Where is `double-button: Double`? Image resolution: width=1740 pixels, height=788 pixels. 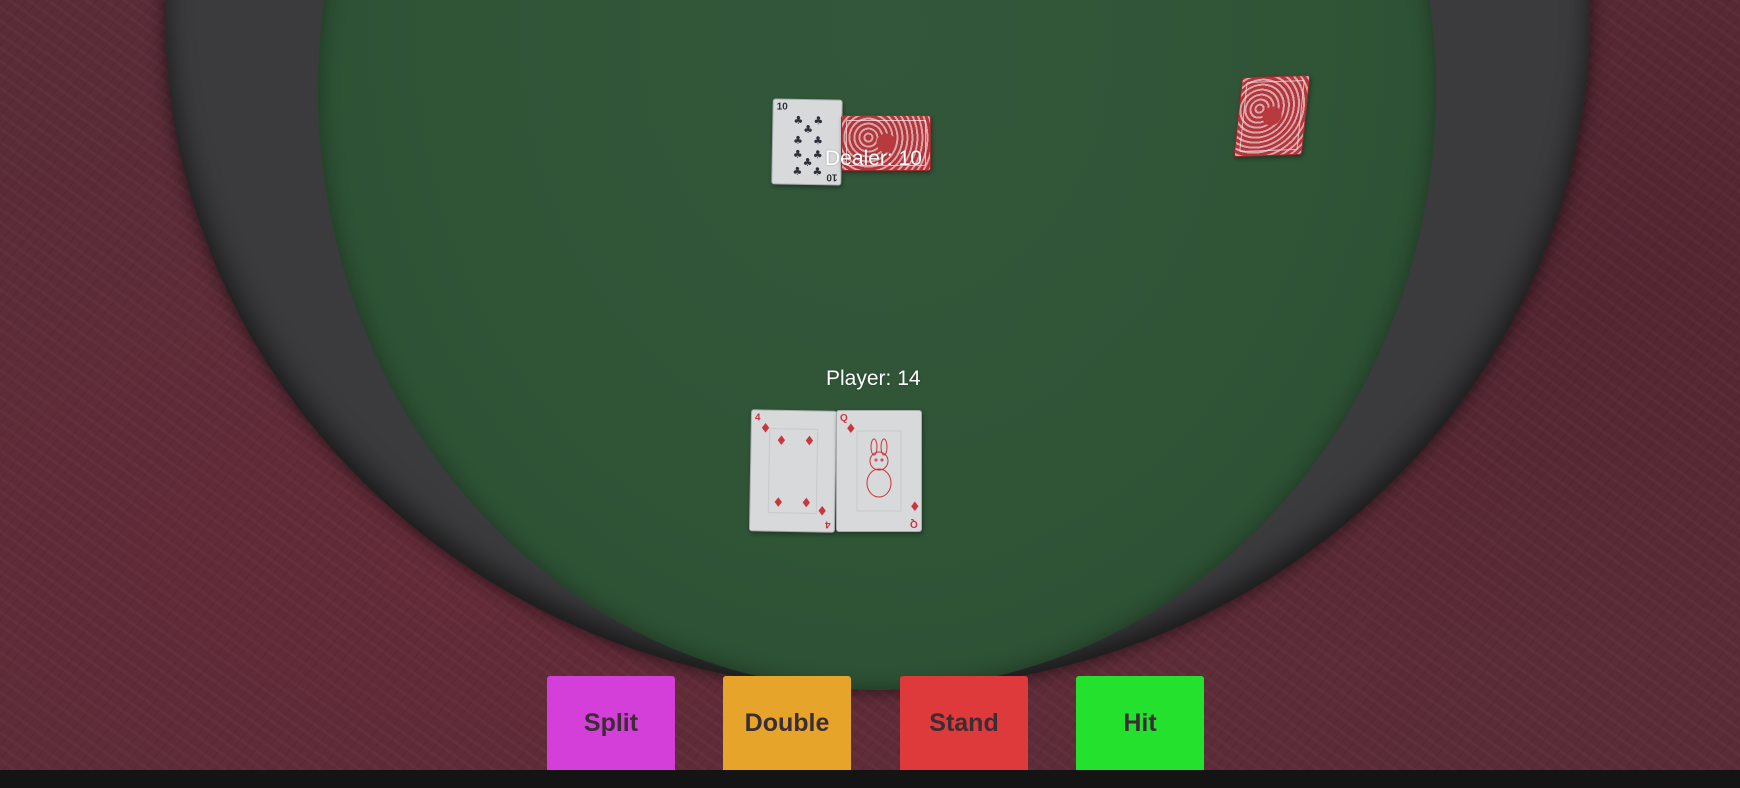
double-button: Double is located at coordinates (787, 723).